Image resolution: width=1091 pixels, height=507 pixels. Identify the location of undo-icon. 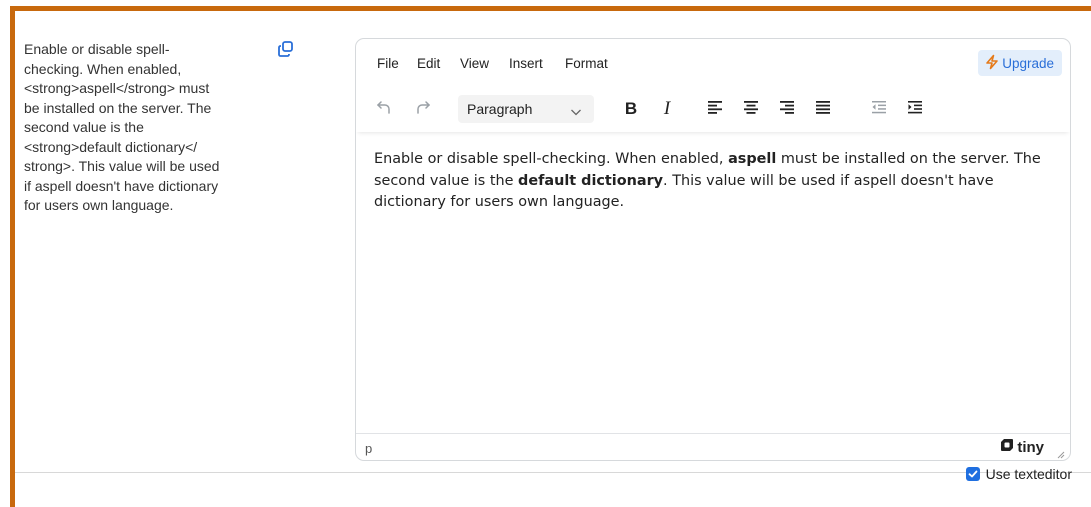
(384, 109).